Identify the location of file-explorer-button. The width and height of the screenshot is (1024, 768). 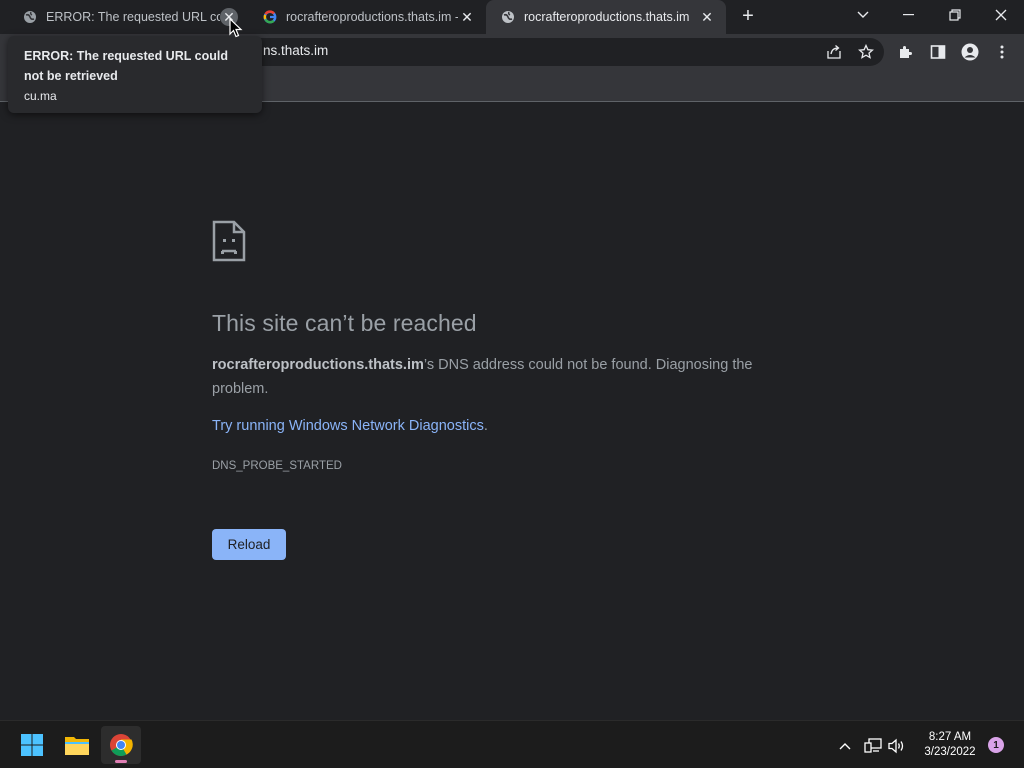
(77, 745).